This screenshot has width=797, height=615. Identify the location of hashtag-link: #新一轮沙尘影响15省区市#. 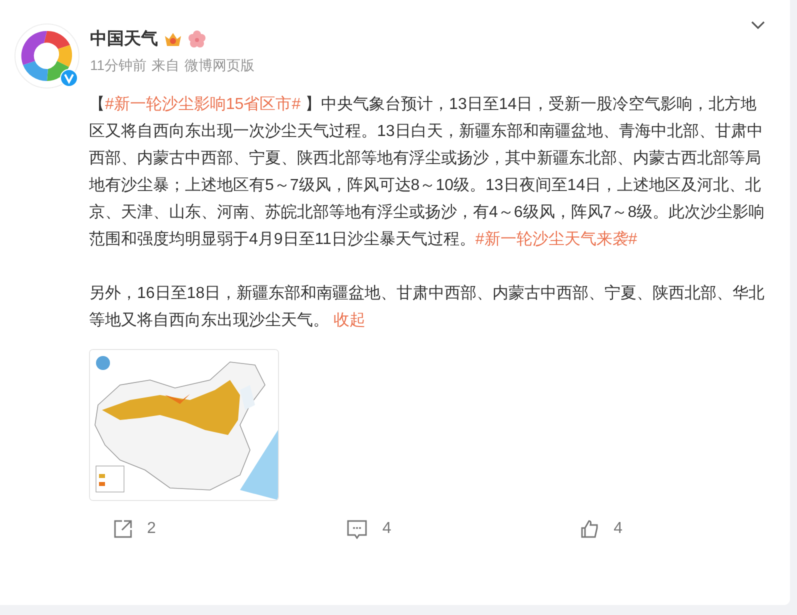
(203, 104).